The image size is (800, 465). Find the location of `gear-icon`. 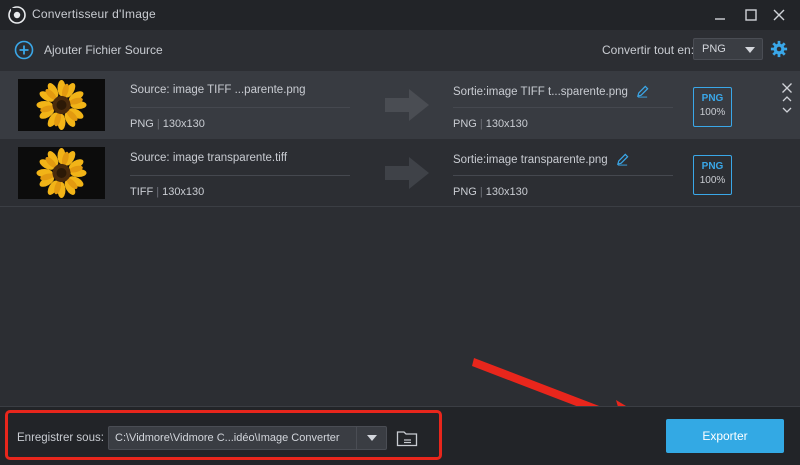

gear-icon is located at coordinates (779, 49).